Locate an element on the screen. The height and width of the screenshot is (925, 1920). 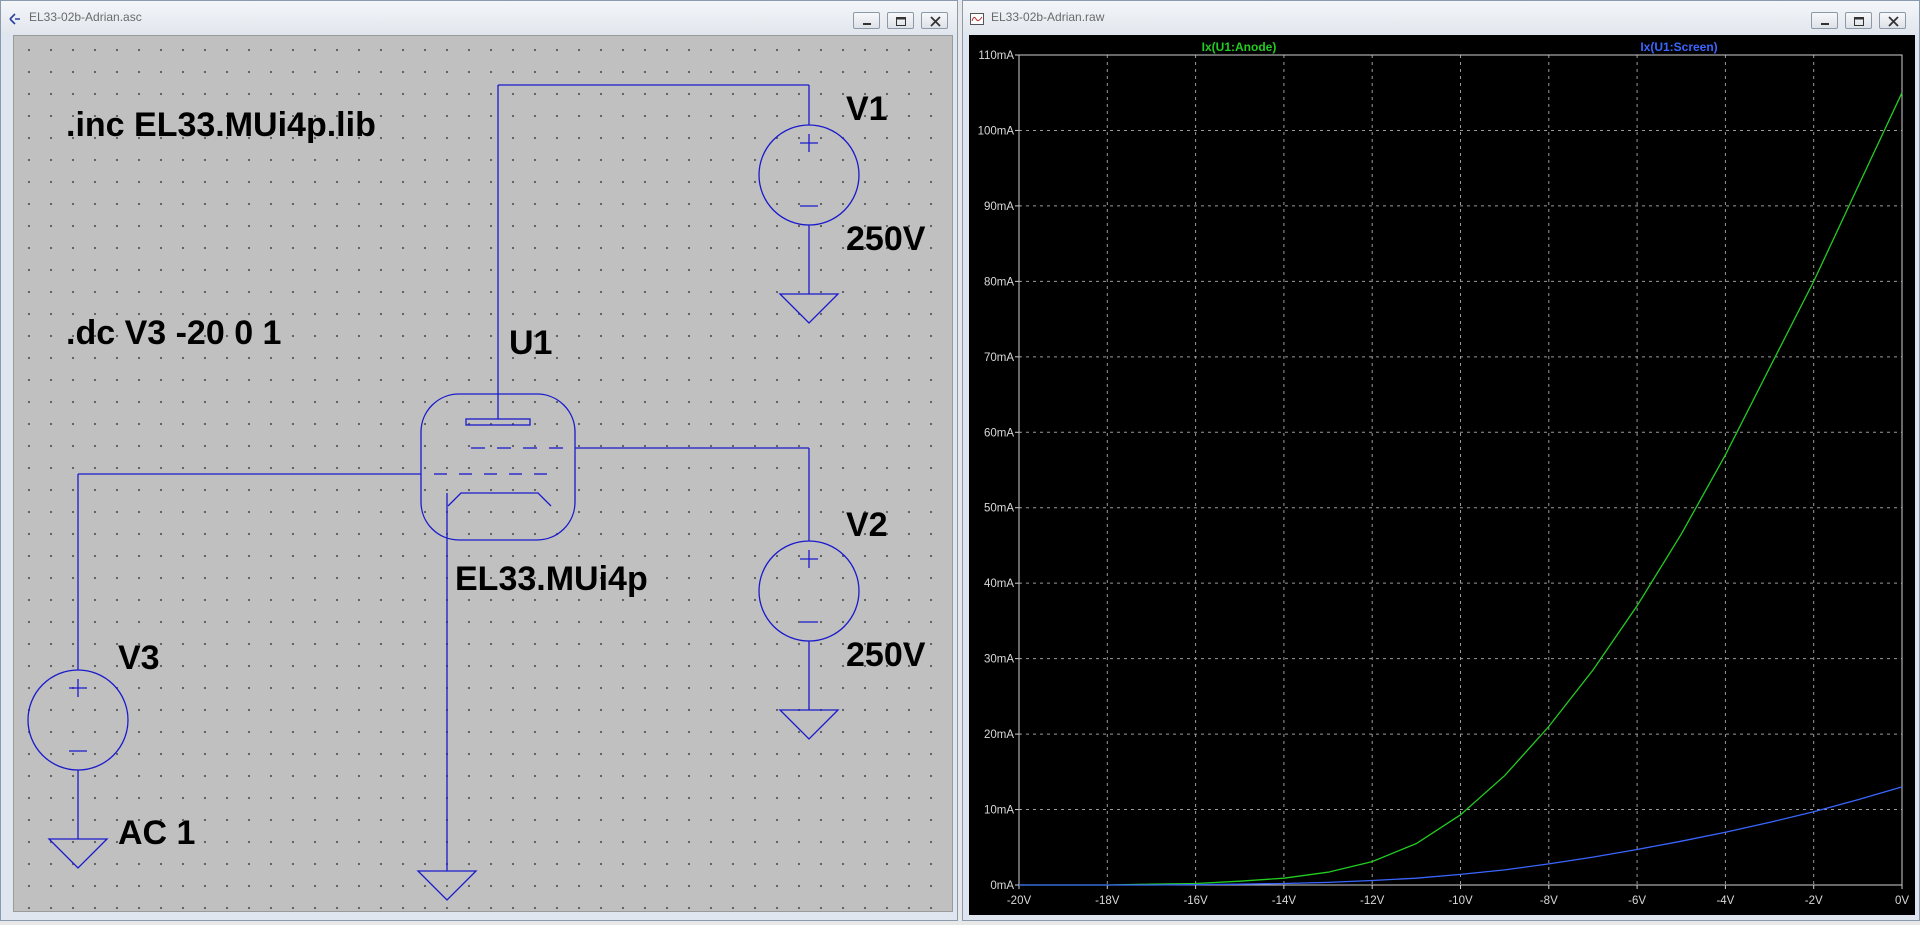
u1-model: EL33.MUi4p is located at coordinates (551, 579).